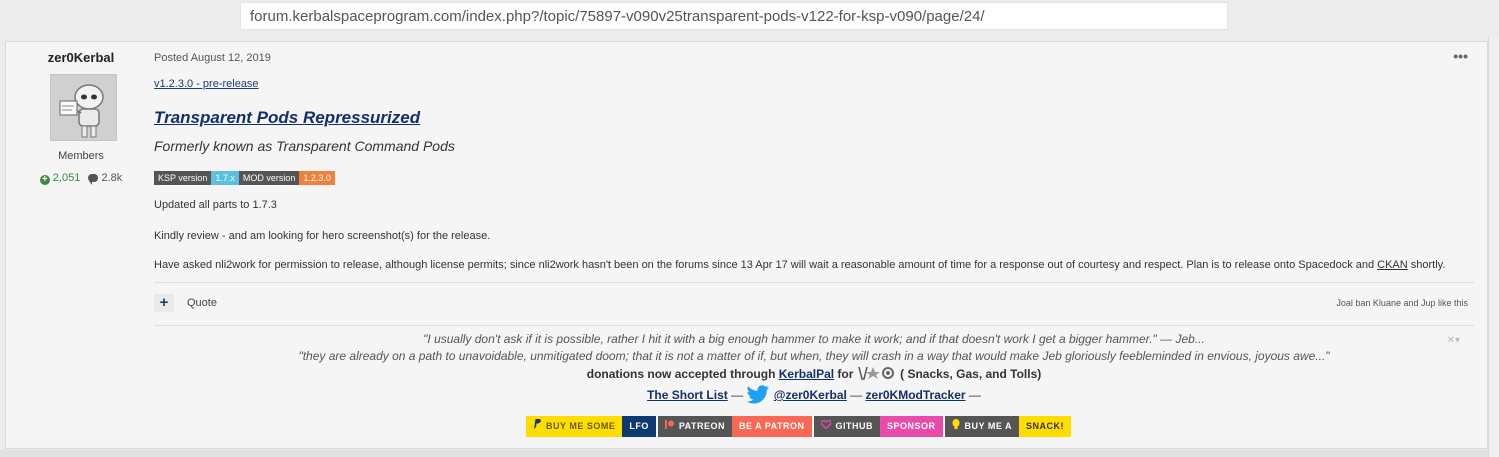 Image resolution: width=1499 pixels, height=457 pixels. I want to click on post-count: 2.8k, so click(105, 178).